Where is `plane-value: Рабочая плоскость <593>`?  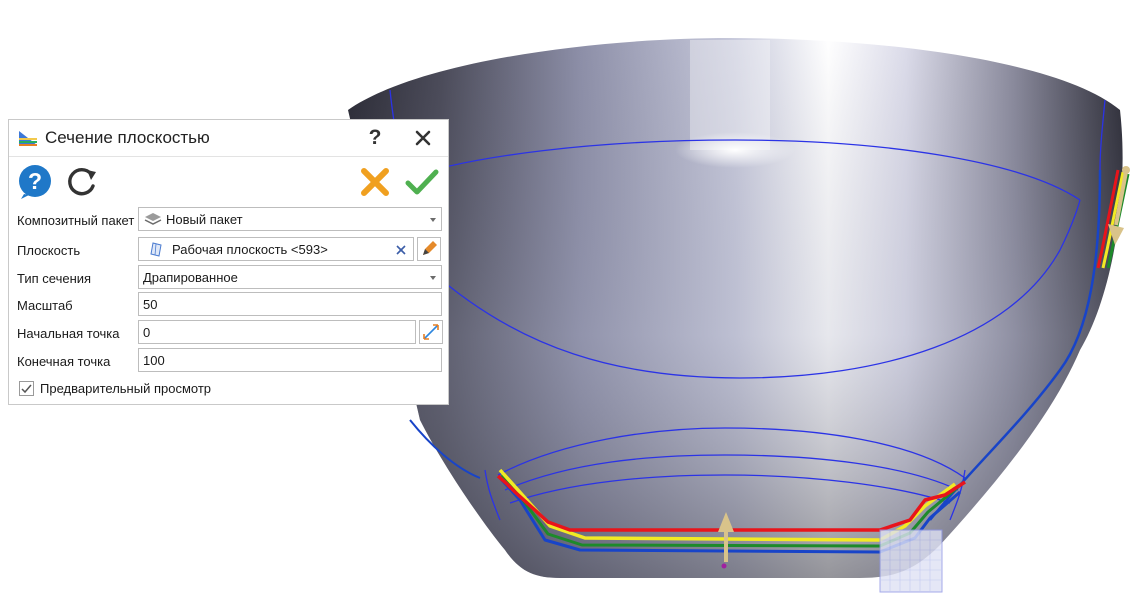
plane-value: Рабочая плоскость <593> is located at coordinates (250, 249).